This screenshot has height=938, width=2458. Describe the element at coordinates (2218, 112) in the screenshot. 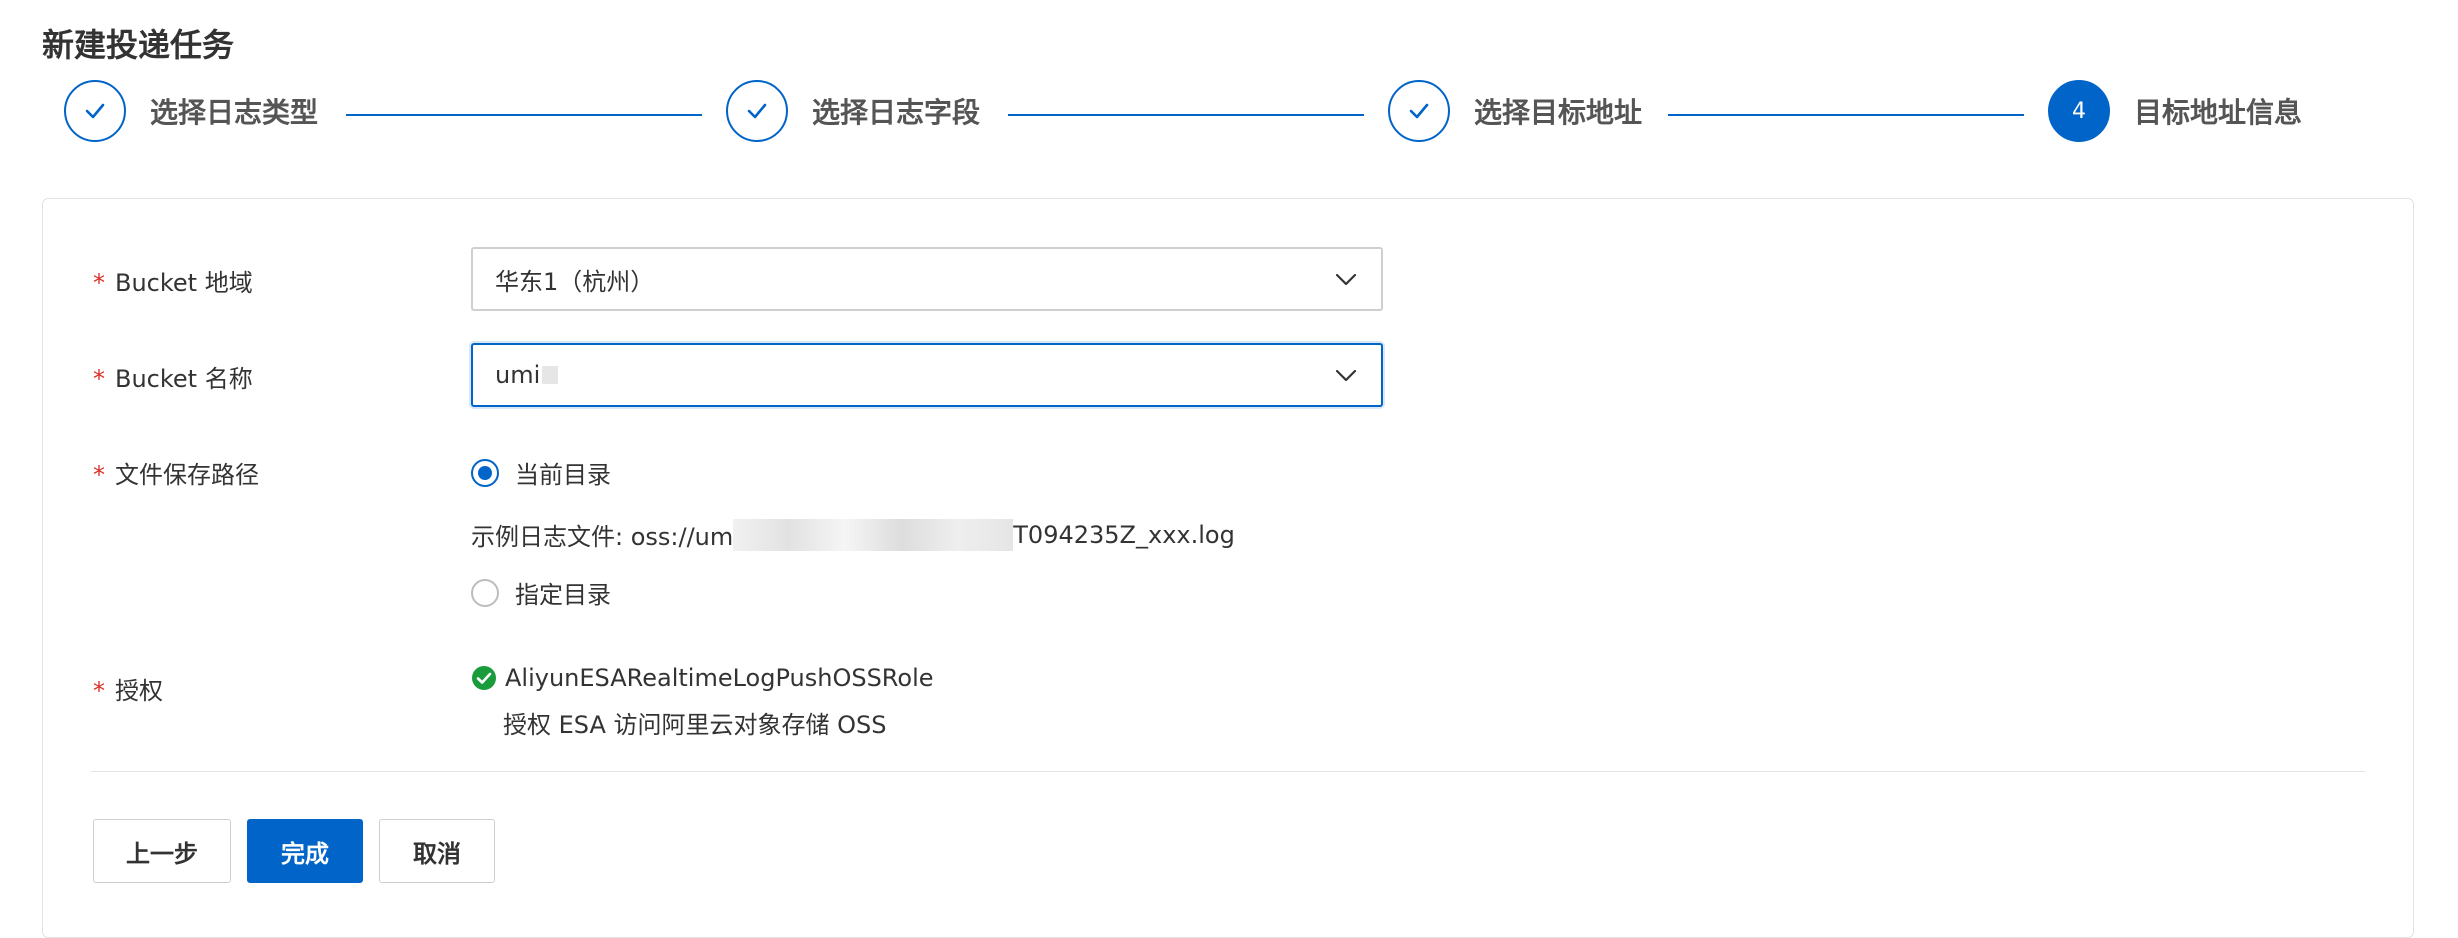

I see `step-4-label: 目标地址信息` at that location.